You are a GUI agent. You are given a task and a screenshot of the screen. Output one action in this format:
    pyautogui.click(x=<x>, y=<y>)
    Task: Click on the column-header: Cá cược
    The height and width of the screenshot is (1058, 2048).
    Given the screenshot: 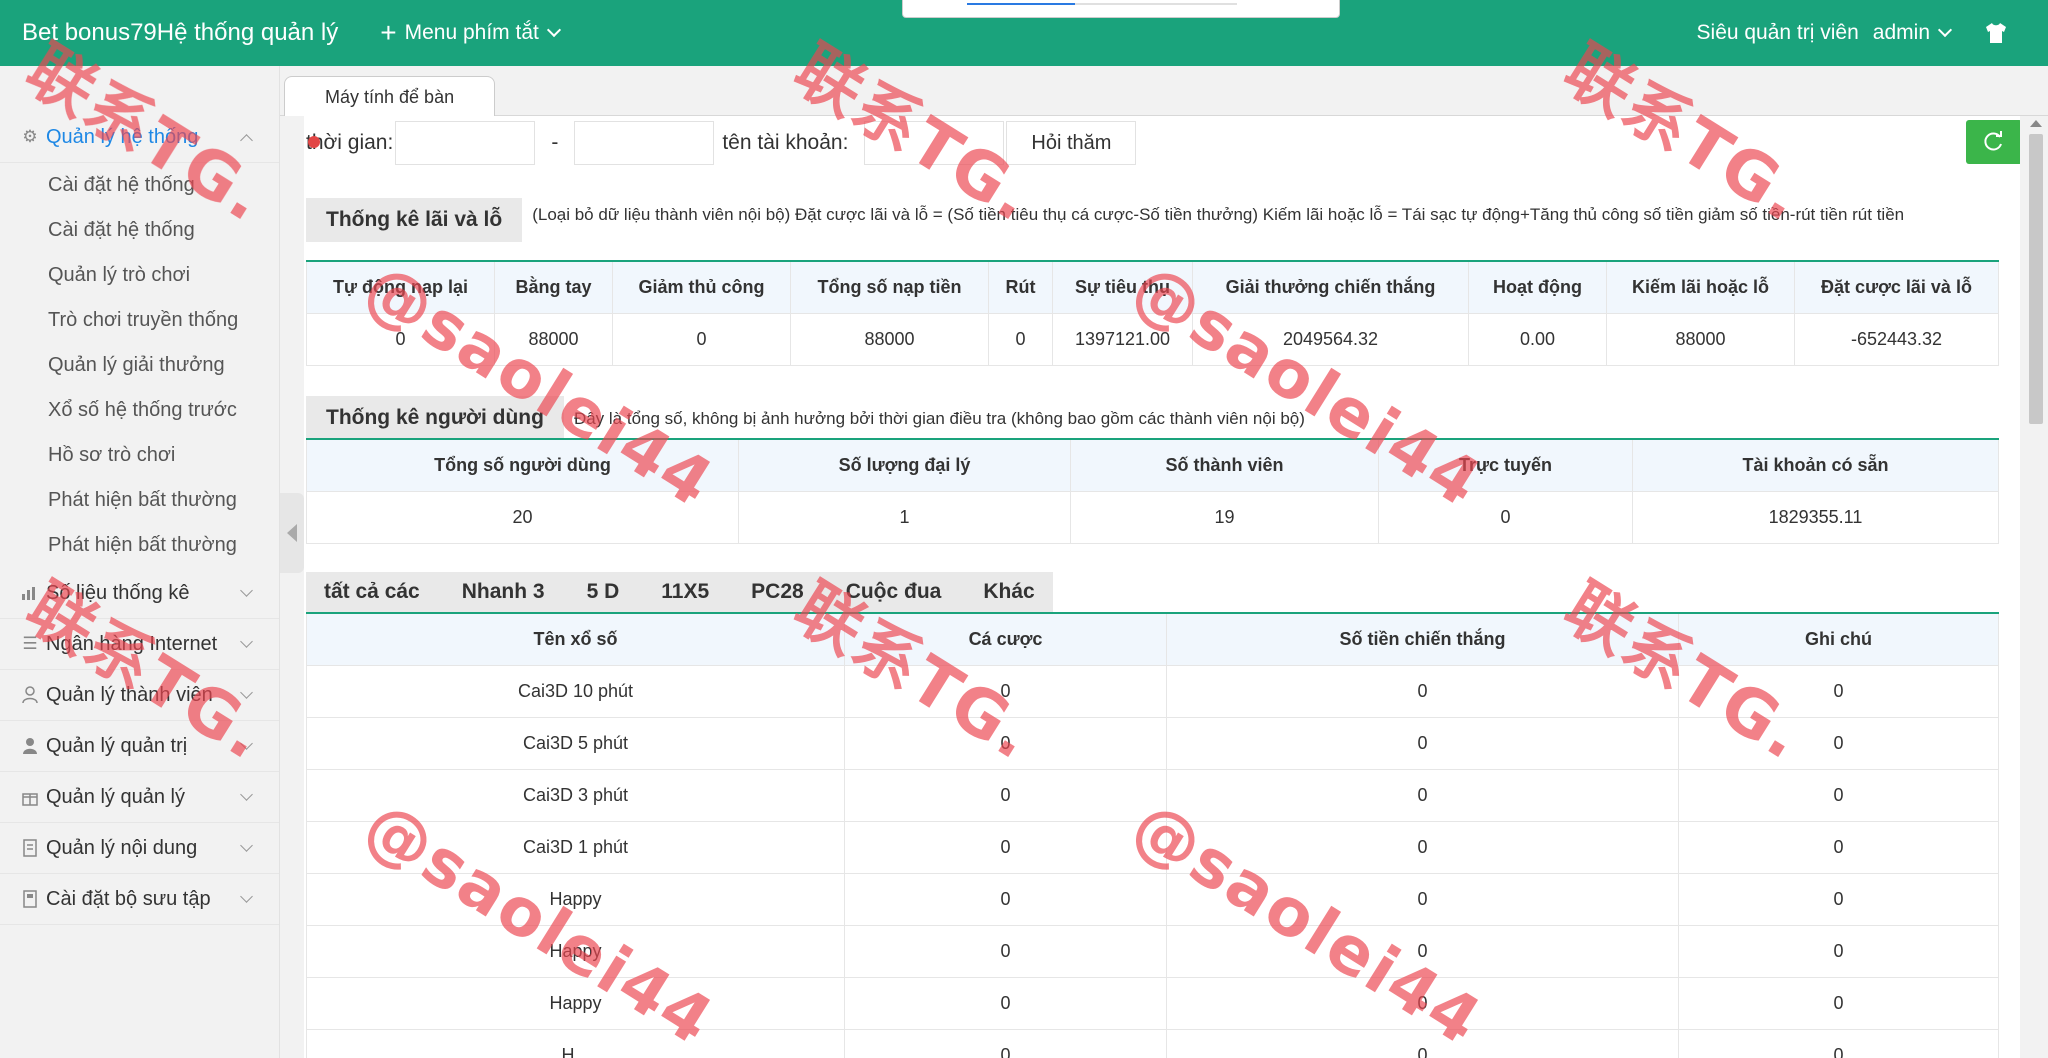 What is the action you would take?
    pyautogui.click(x=1005, y=639)
    